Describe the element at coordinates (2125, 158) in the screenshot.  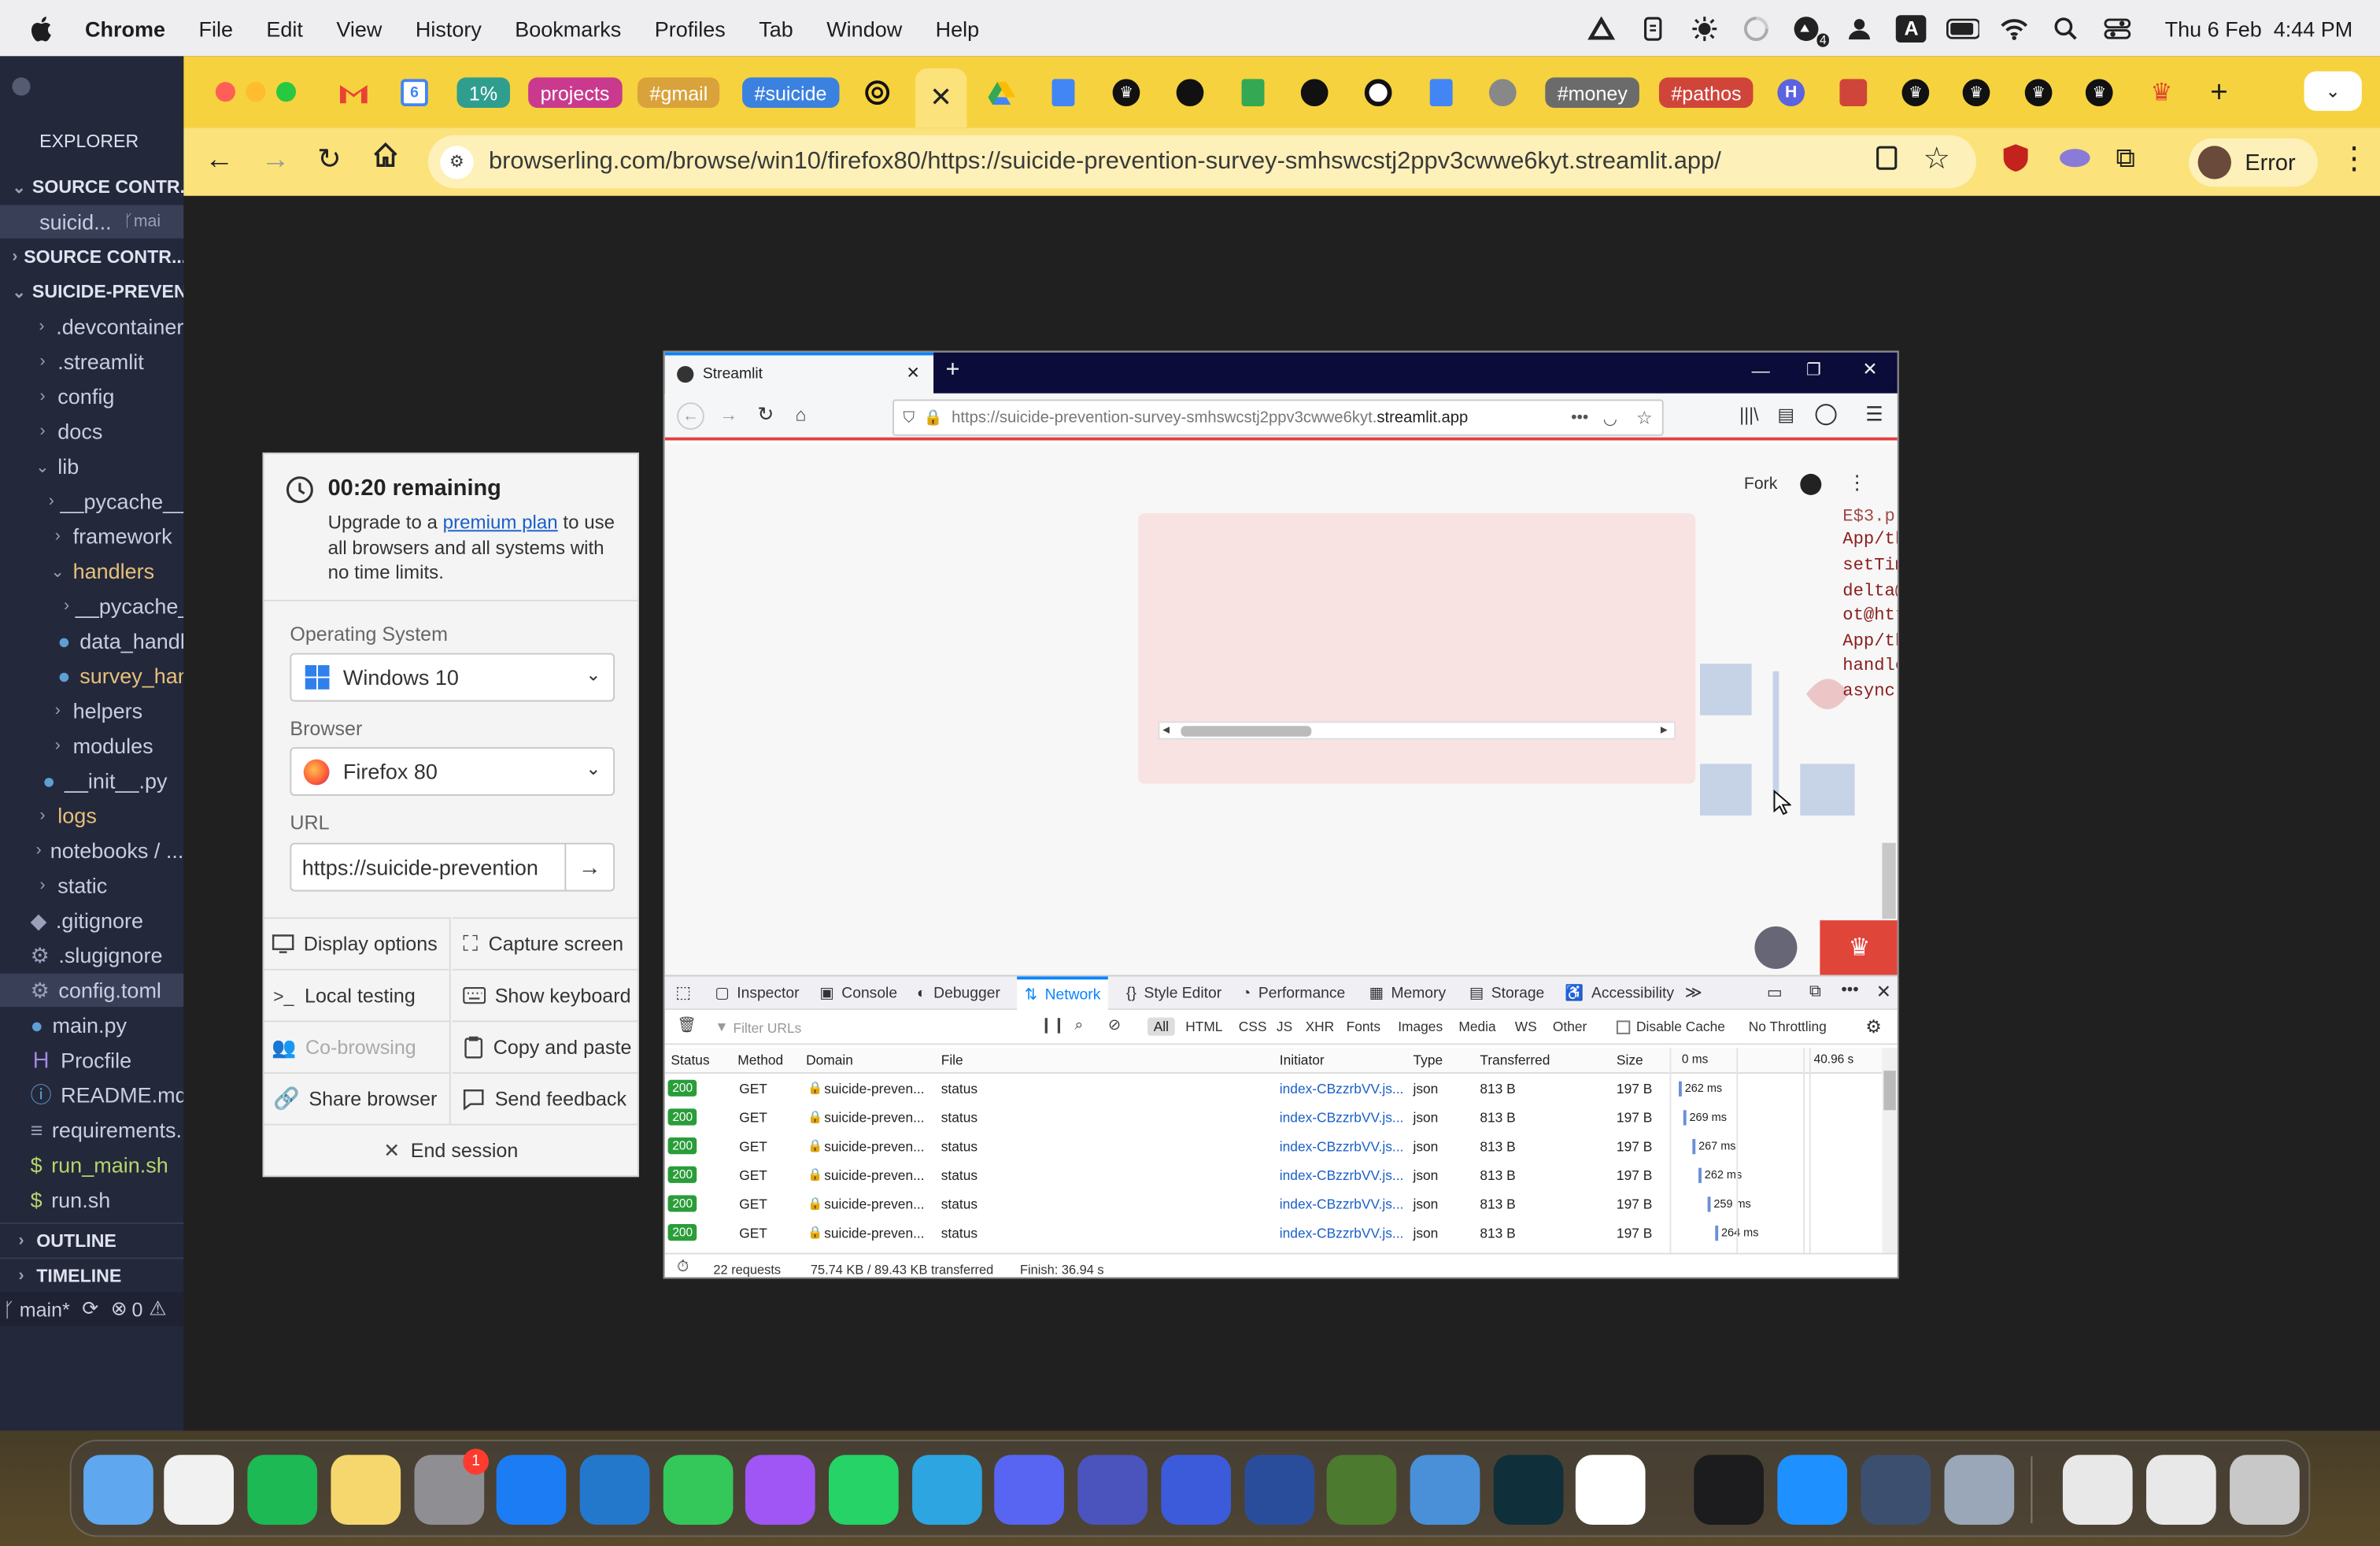
I see `extensions-puzzle-icon: ⧉` at that location.